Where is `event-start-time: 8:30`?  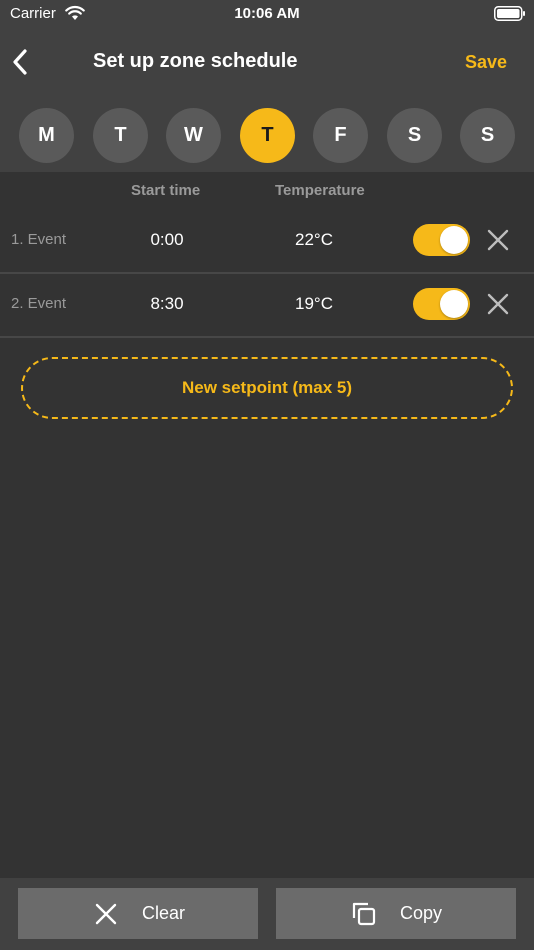 event-start-time: 8:30 is located at coordinates (167, 304).